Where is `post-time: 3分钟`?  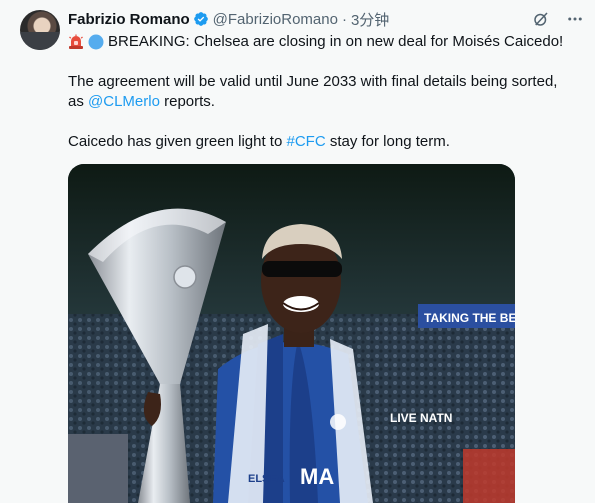
post-time: 3分钟 is located at coordinates (370, 19).